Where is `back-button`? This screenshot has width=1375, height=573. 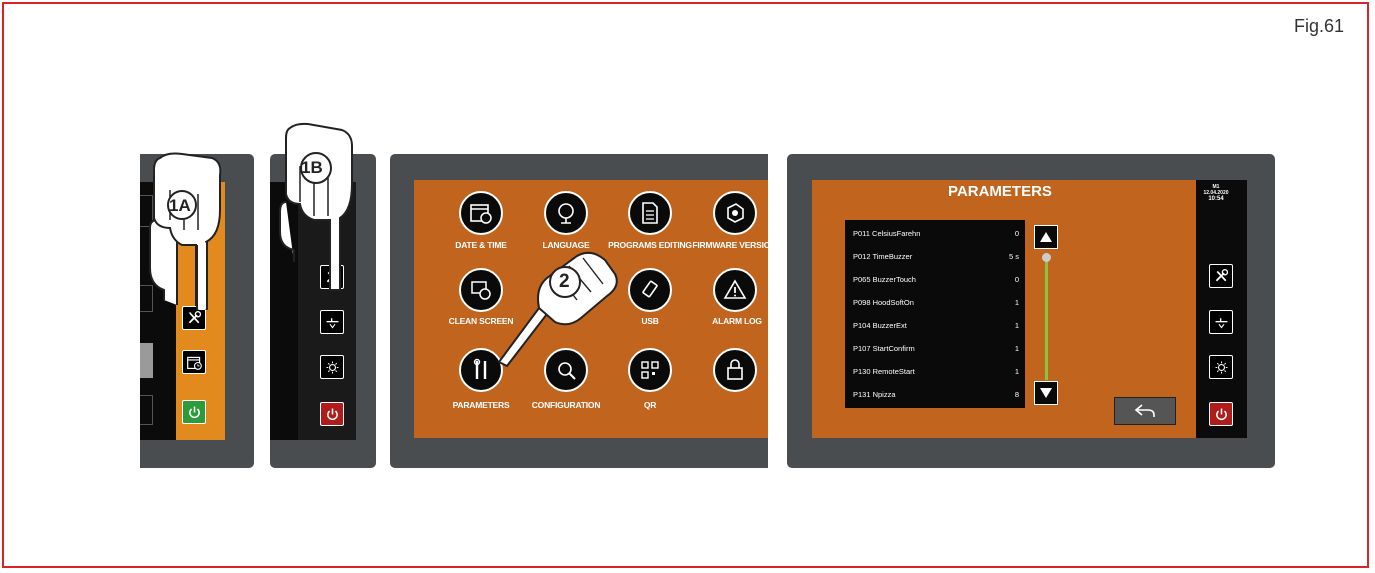
back-button is located at coordinates (1145, 411).